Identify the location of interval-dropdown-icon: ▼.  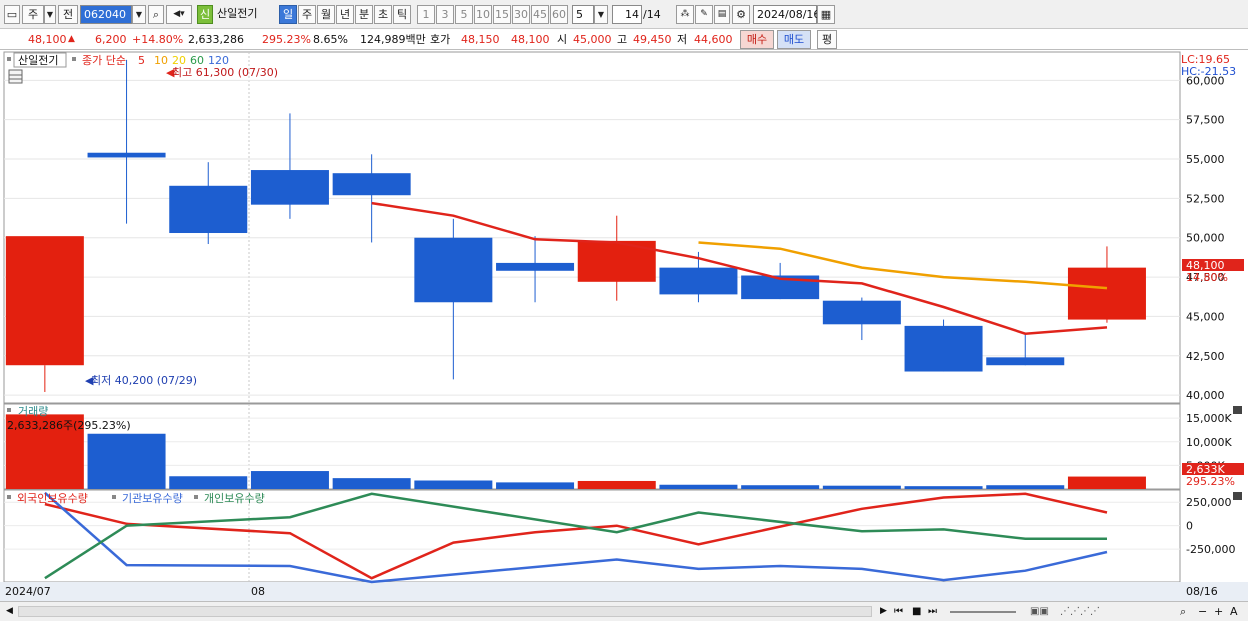
(601, 14).